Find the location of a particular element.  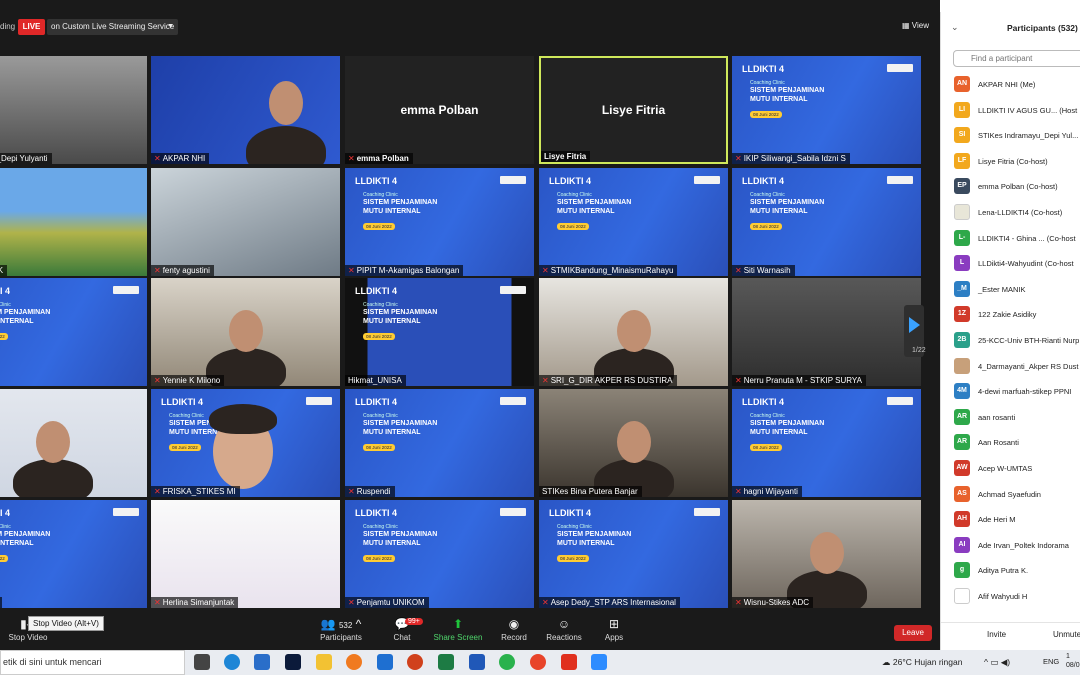

participant-item: AN AKPAR NHI (Me) is located at coordinates (1010, 84).